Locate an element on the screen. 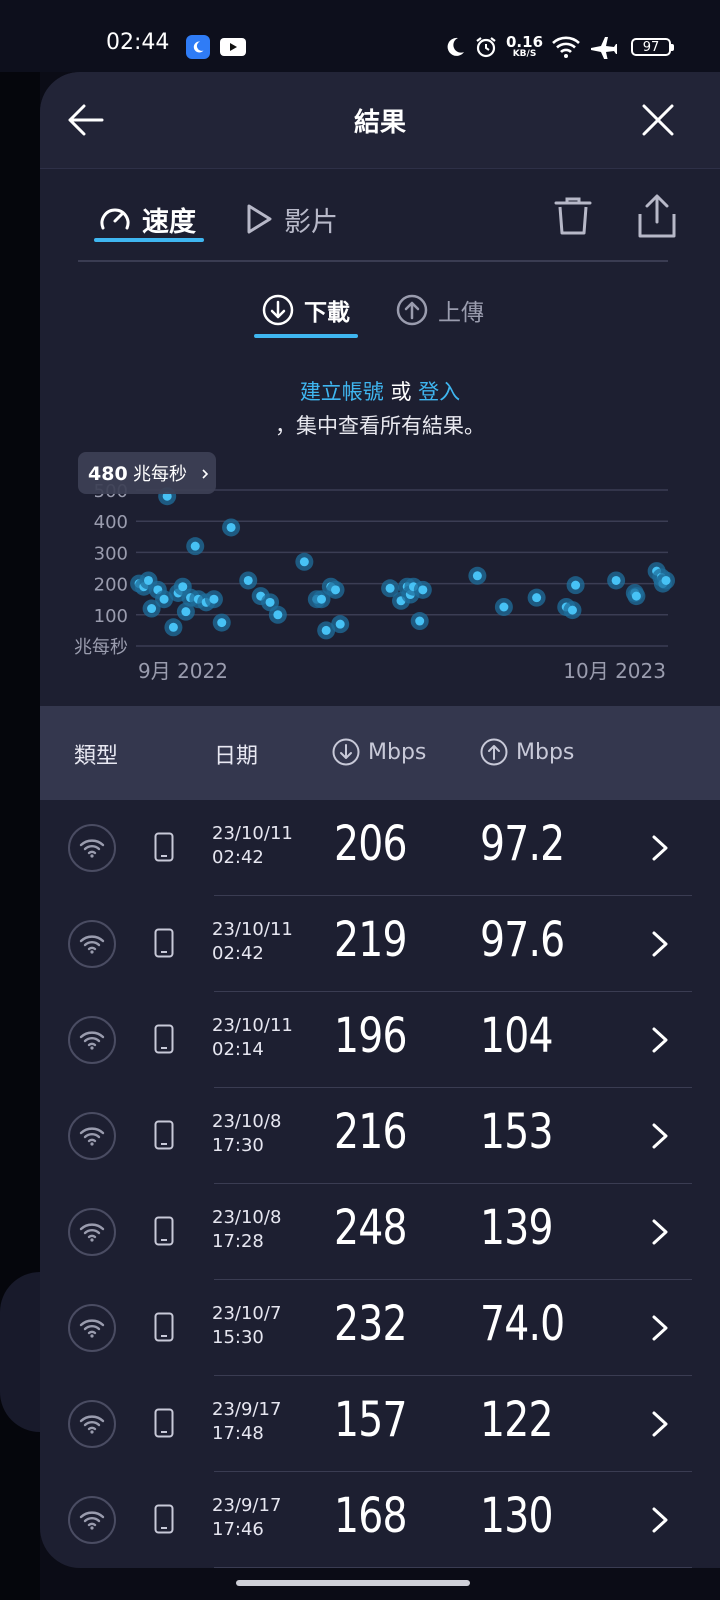  header-bar: 結果 is located at coordinates (380, 120).